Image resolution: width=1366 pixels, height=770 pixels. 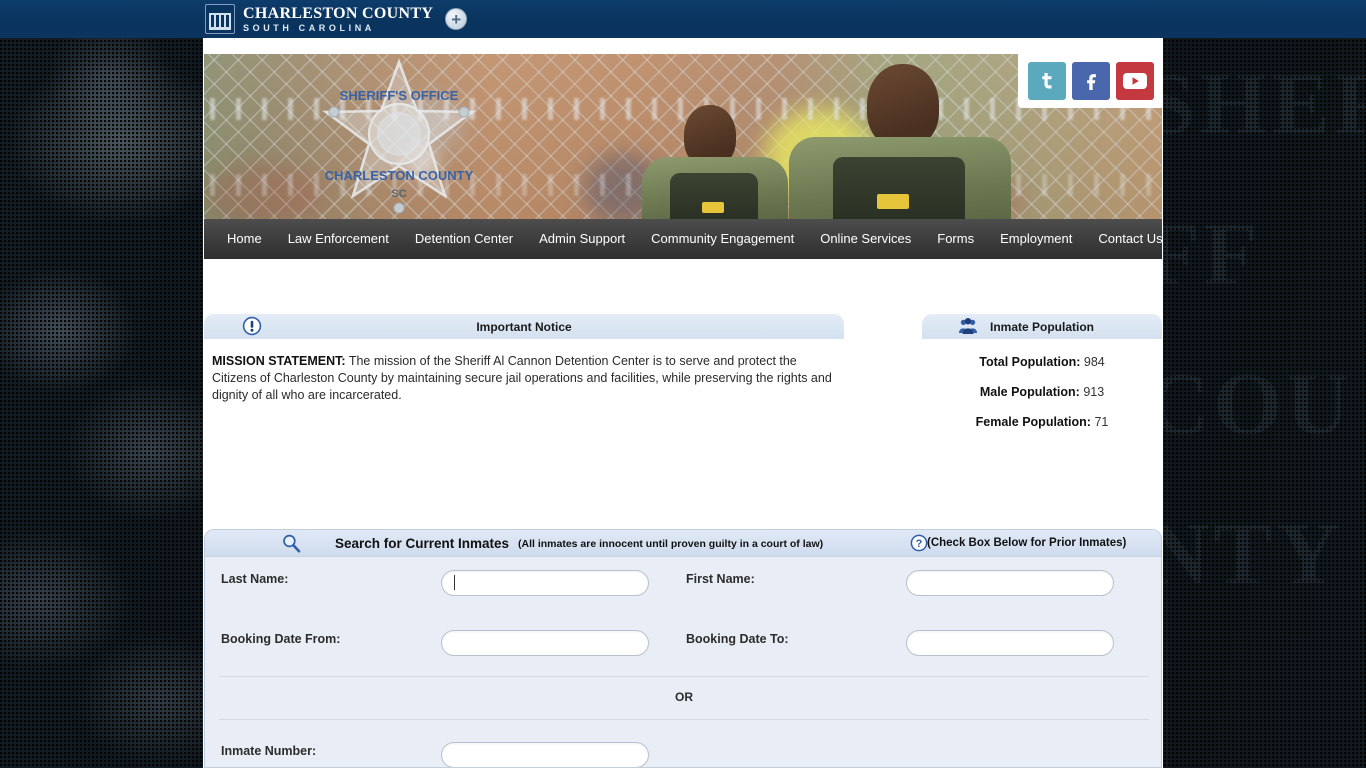 What do you see at coordinates (720, 579) in the screenshot?
I see `label-first-name: First Name:` at bounding box center [720, 579].